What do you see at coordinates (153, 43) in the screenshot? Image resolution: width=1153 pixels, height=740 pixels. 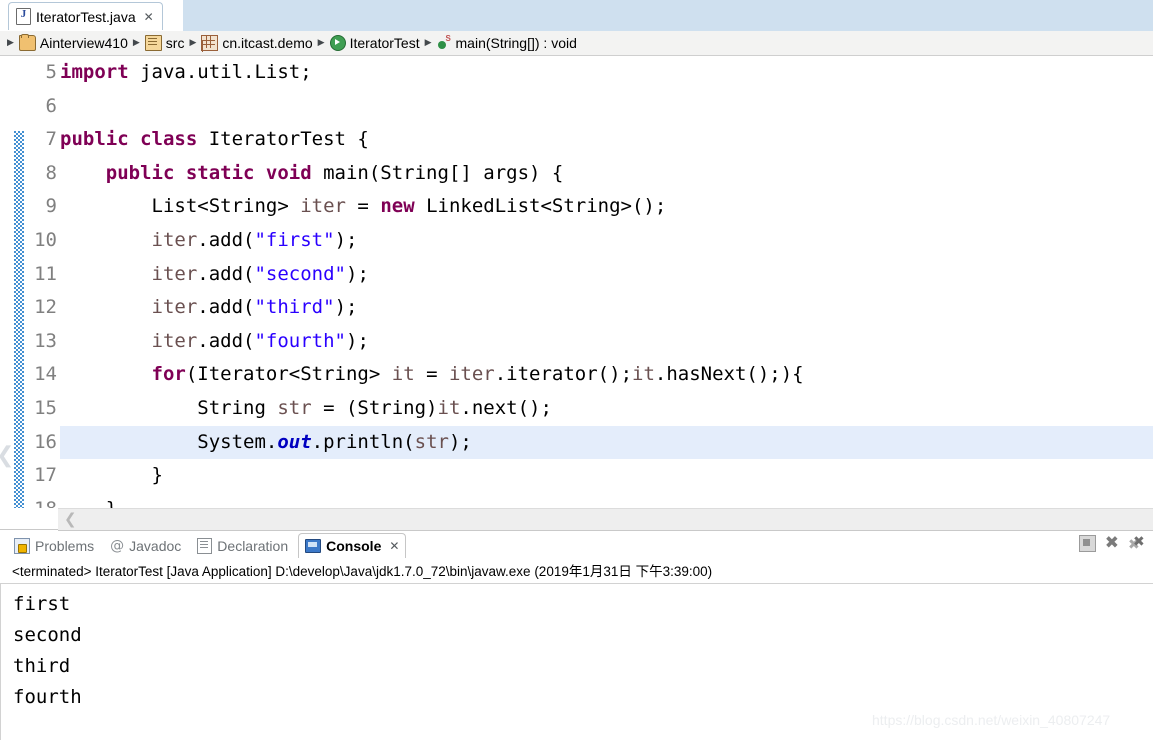 I see `source-folder-icon` at bounding box center [153, 43].